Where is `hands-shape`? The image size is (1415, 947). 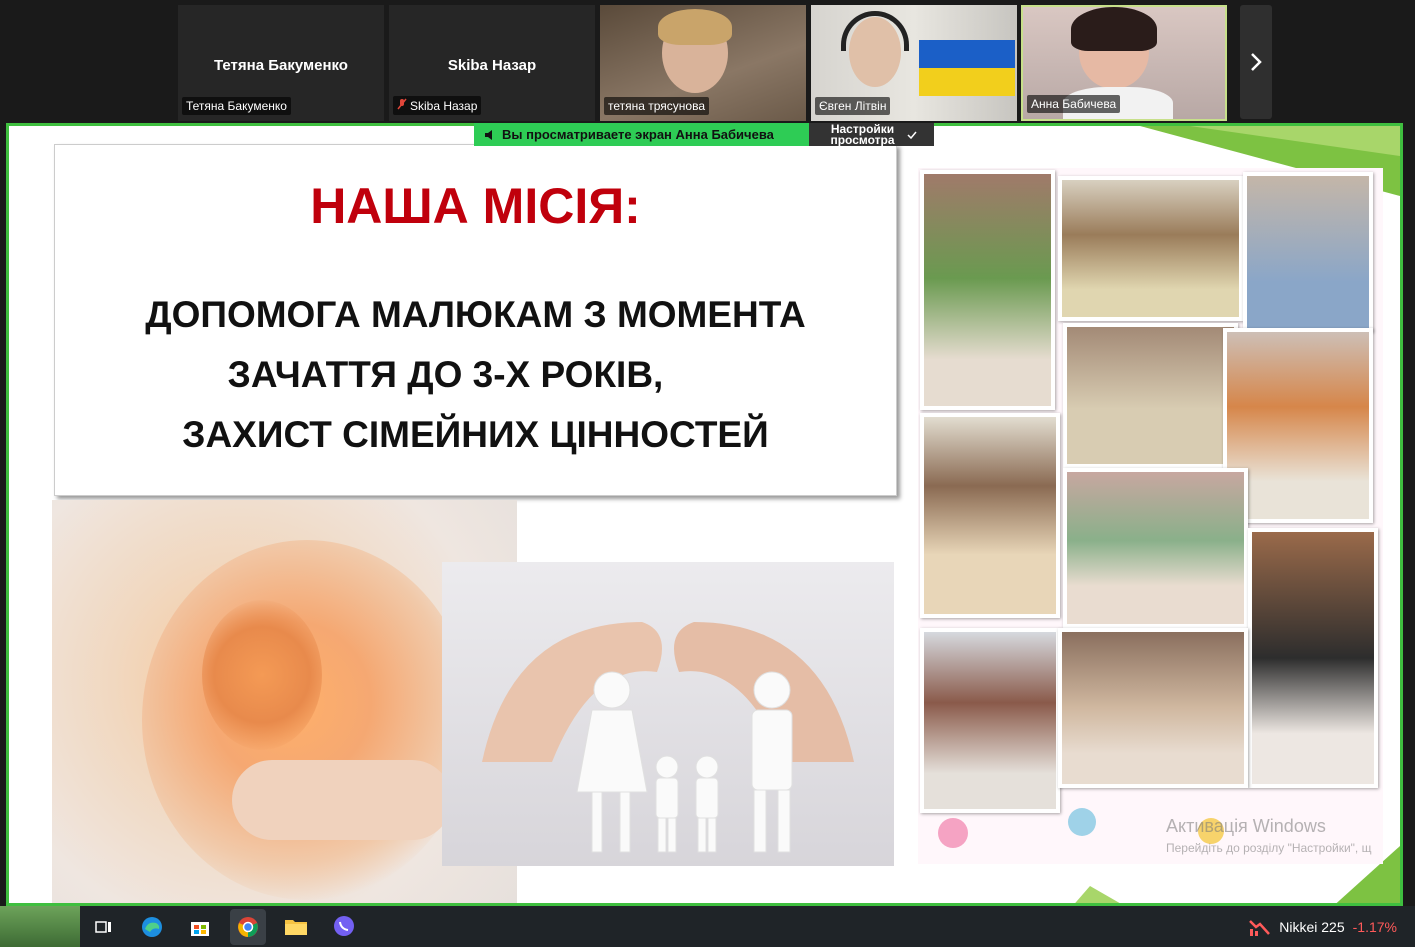 hands-shape is located at coordinates (342, 800).